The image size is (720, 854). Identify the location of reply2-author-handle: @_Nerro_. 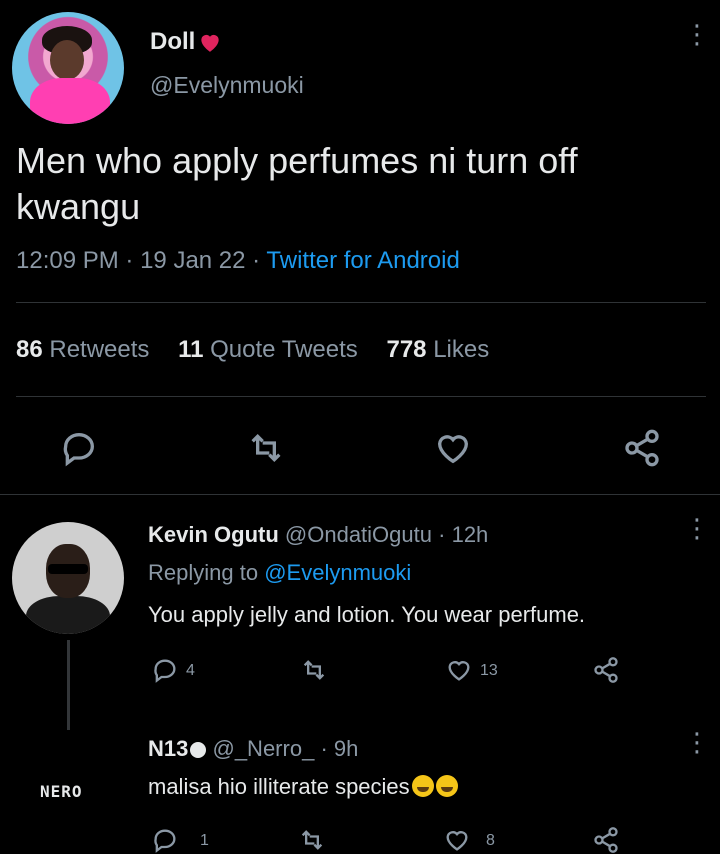
(263, 748).